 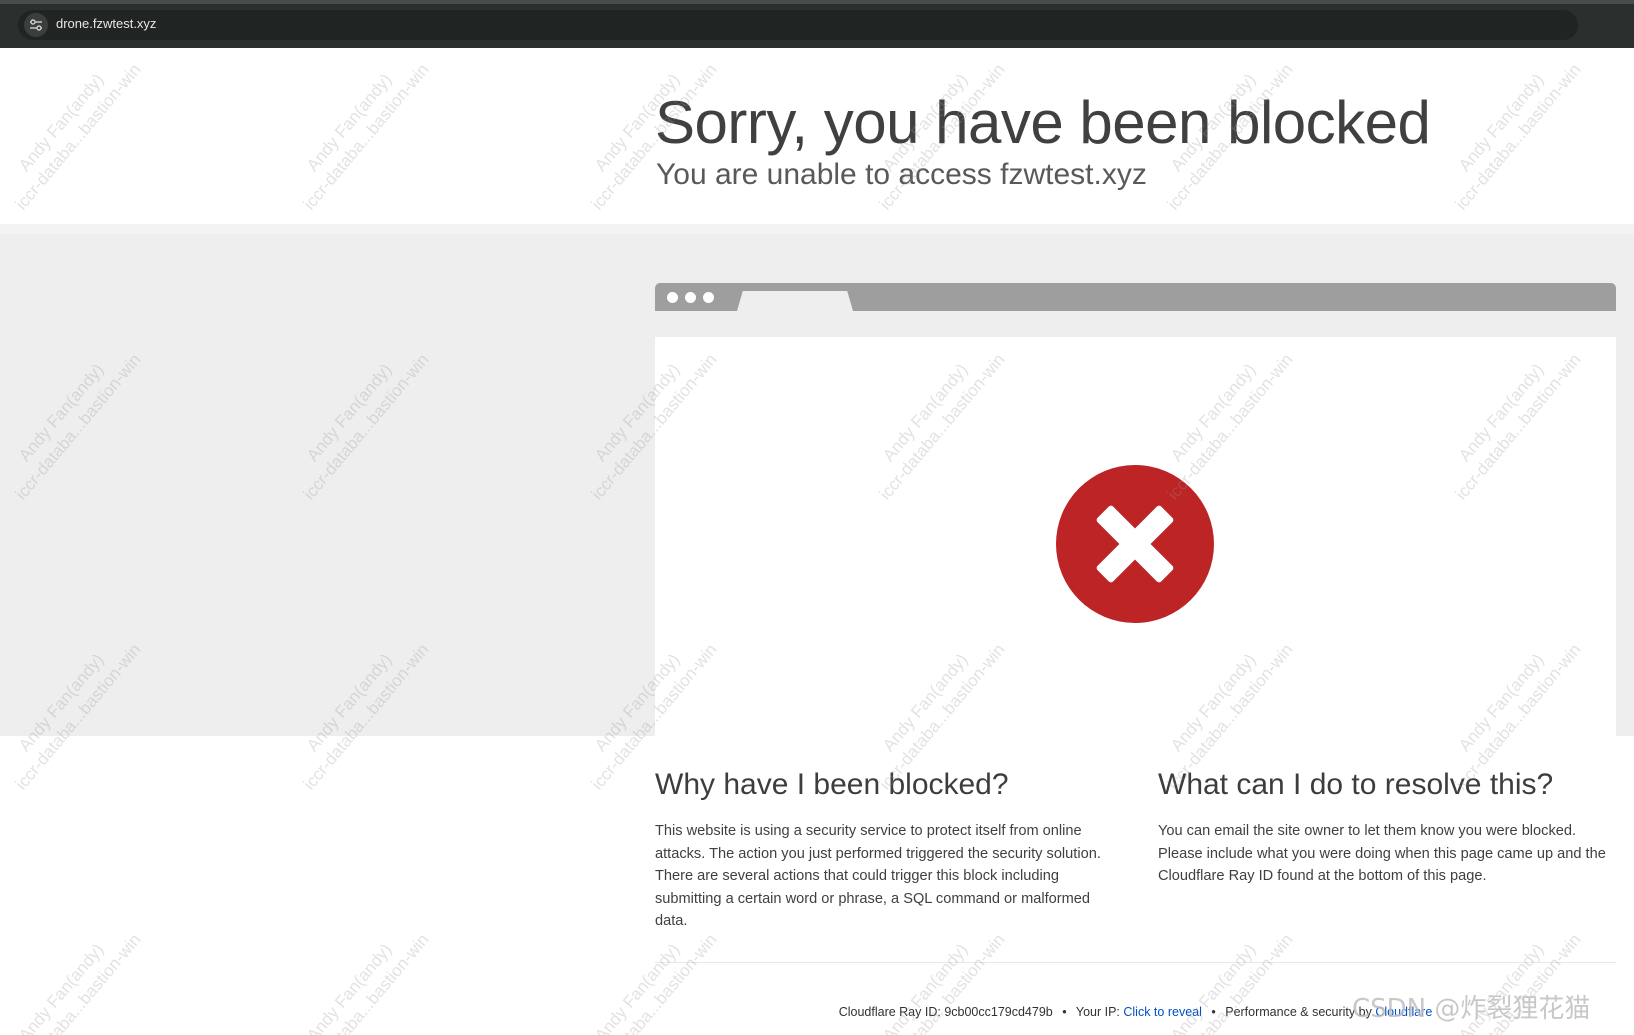 I want to click on csdn-watermark: CSDN @炸裂狸花猫, so click(x=1471, y=1009).